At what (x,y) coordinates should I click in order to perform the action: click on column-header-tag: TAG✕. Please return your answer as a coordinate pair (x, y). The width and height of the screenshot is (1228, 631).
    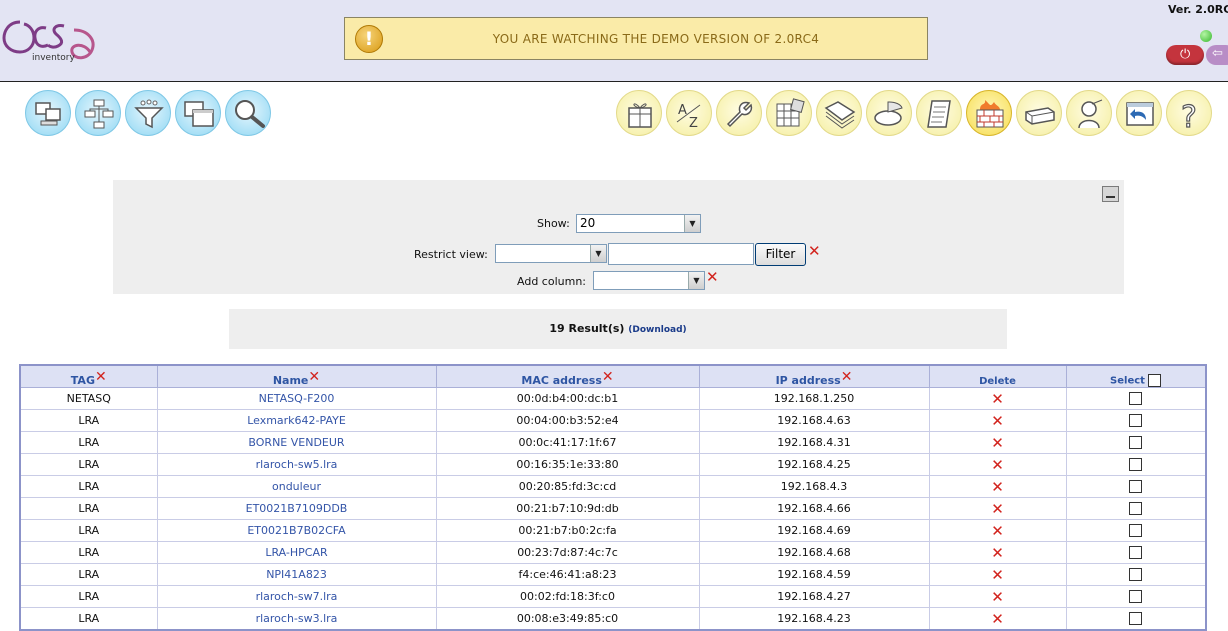
    Looking at the image, I should click on (88, 376).